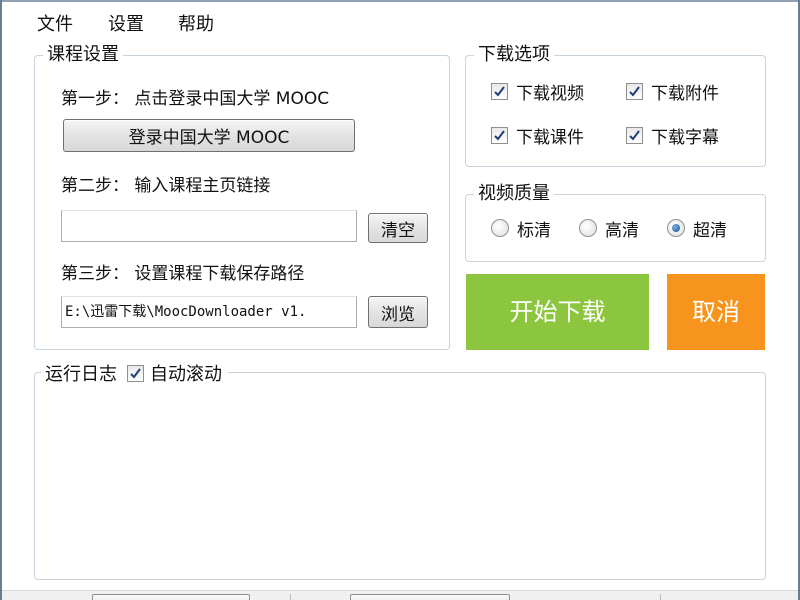 Image resolution: width=800 pixels, height=600 pixels. What do you see at coordinates (400, 21) in the screenshot?
I see `menu-bar: 文件 设置 帮助` at bounding box center [400, 21].